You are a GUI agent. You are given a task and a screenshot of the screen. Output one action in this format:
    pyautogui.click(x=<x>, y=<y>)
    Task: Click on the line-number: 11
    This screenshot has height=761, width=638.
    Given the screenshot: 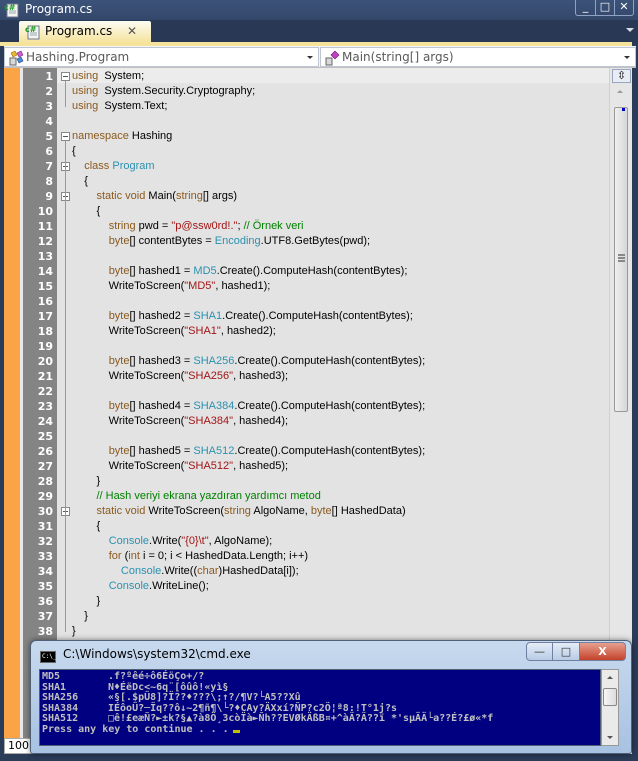 What is the action you would take?
    pyautogui.click(x=45, y=226)
    